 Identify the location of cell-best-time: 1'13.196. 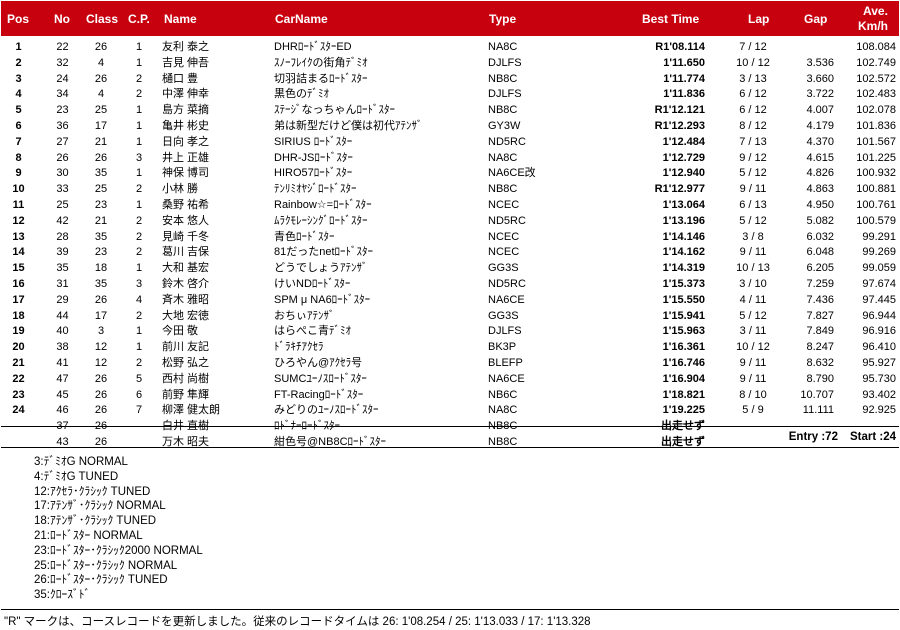
(683, 220).